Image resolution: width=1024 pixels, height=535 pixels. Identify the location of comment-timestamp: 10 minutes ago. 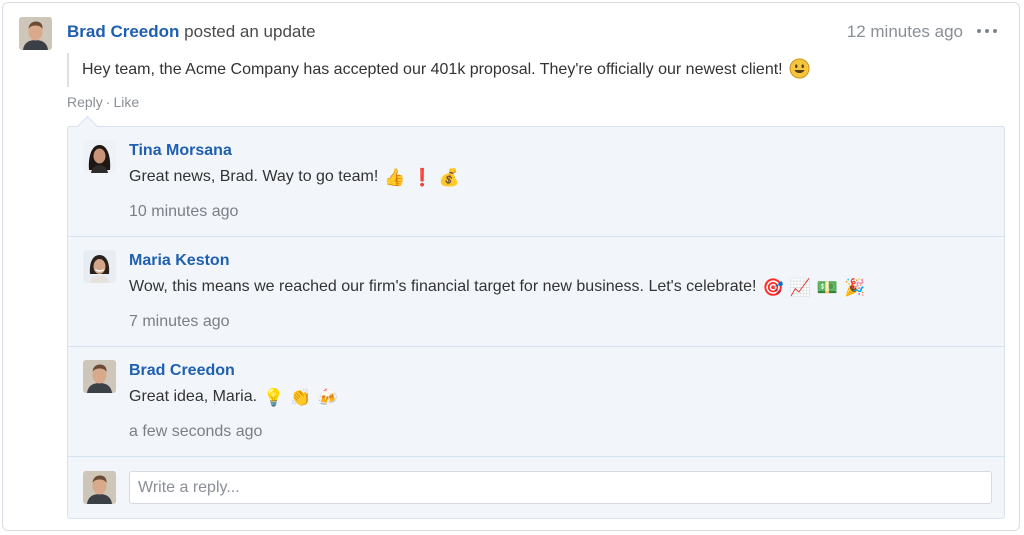
(184, 211).